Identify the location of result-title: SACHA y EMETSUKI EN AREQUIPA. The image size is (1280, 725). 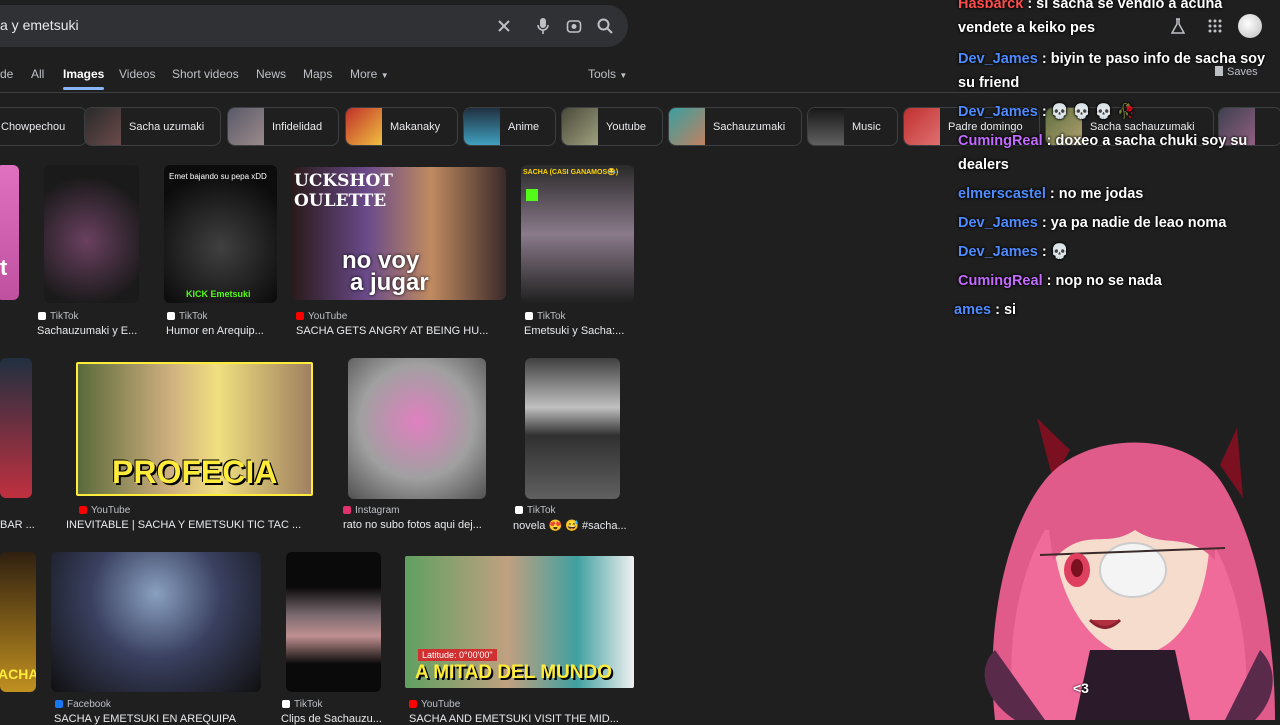
(159, 719).